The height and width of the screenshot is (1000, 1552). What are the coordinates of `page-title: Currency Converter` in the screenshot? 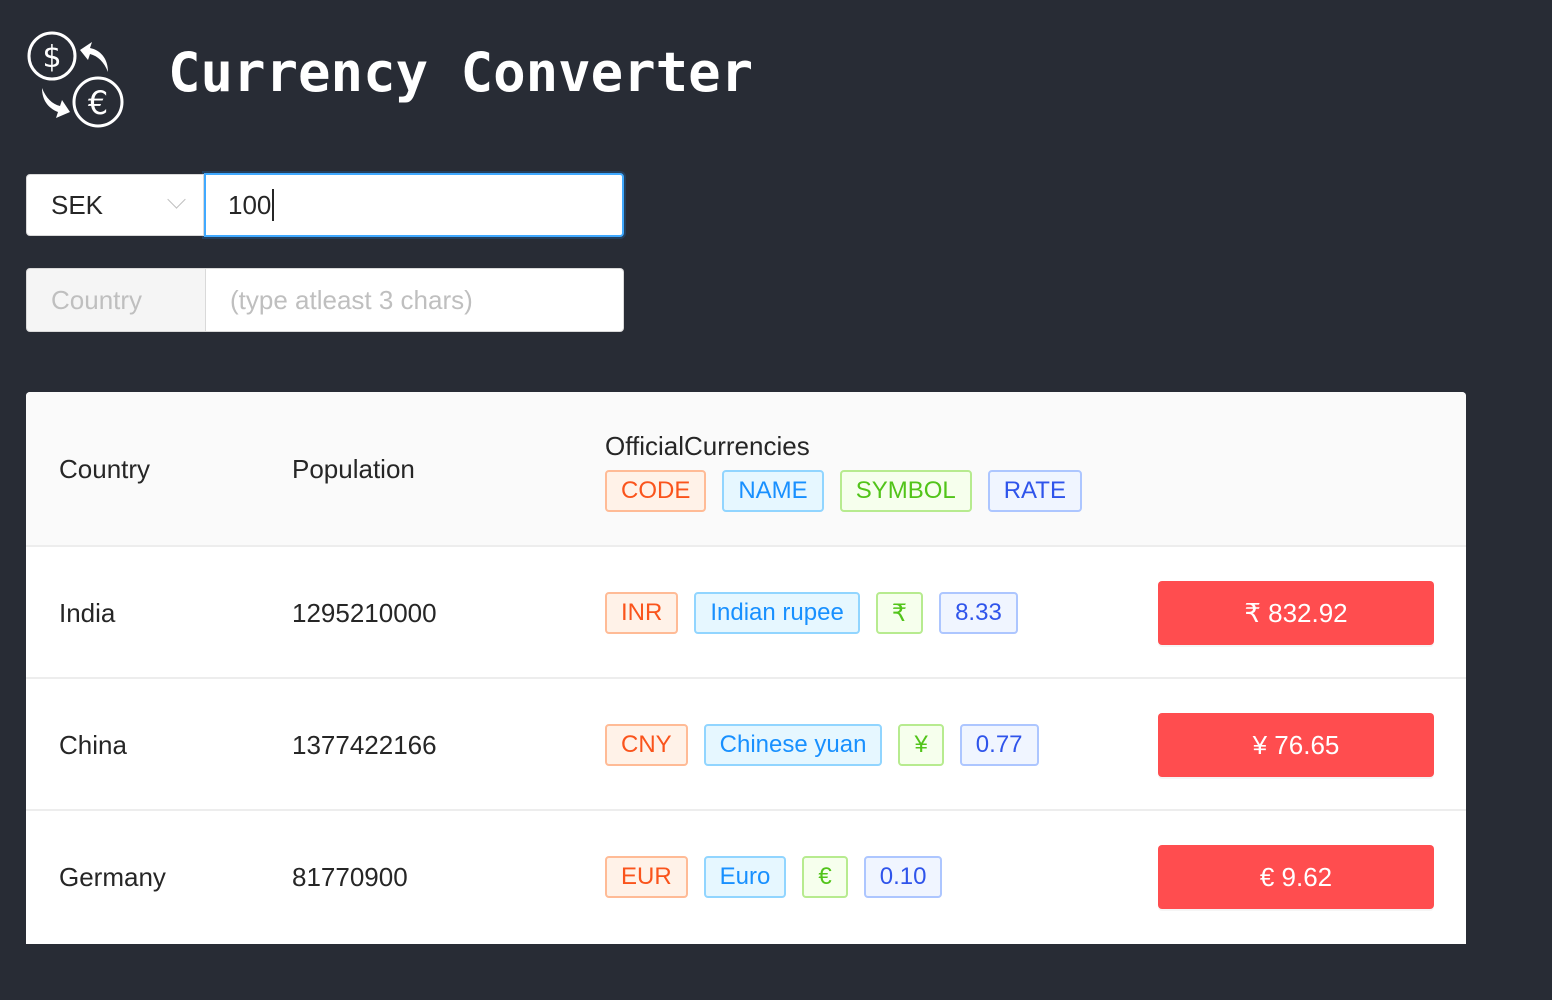 It's located at (461, 72).